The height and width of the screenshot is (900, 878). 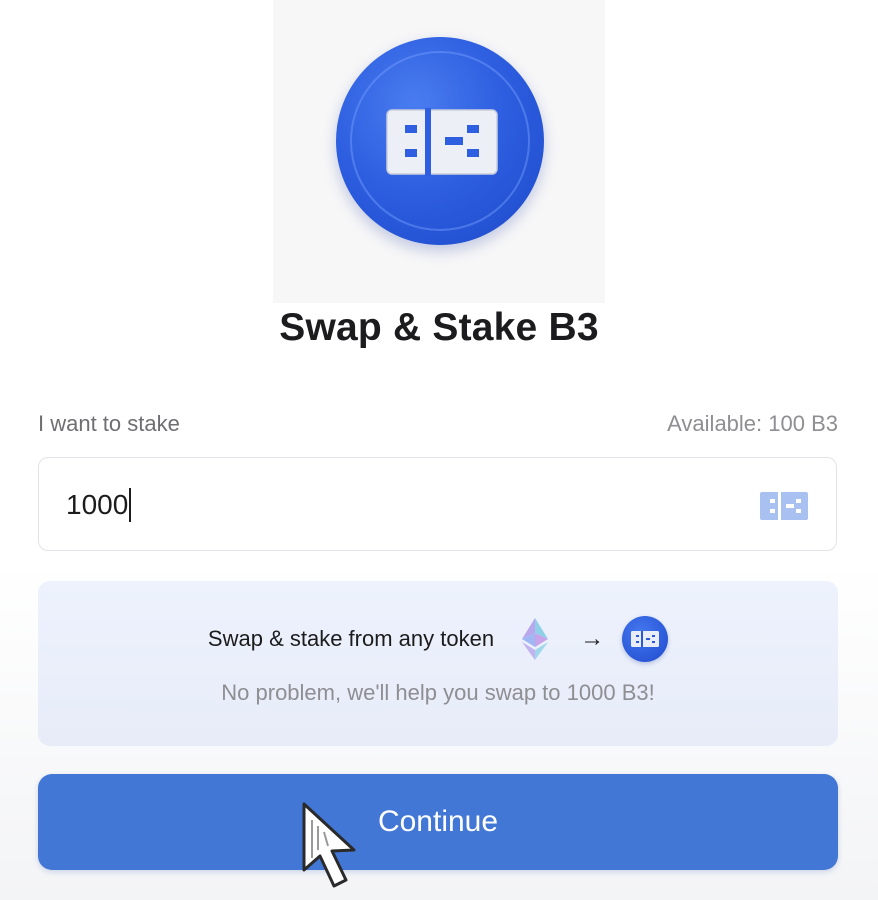 I want to click on b3-token-icon, so click(x=784, y=506).